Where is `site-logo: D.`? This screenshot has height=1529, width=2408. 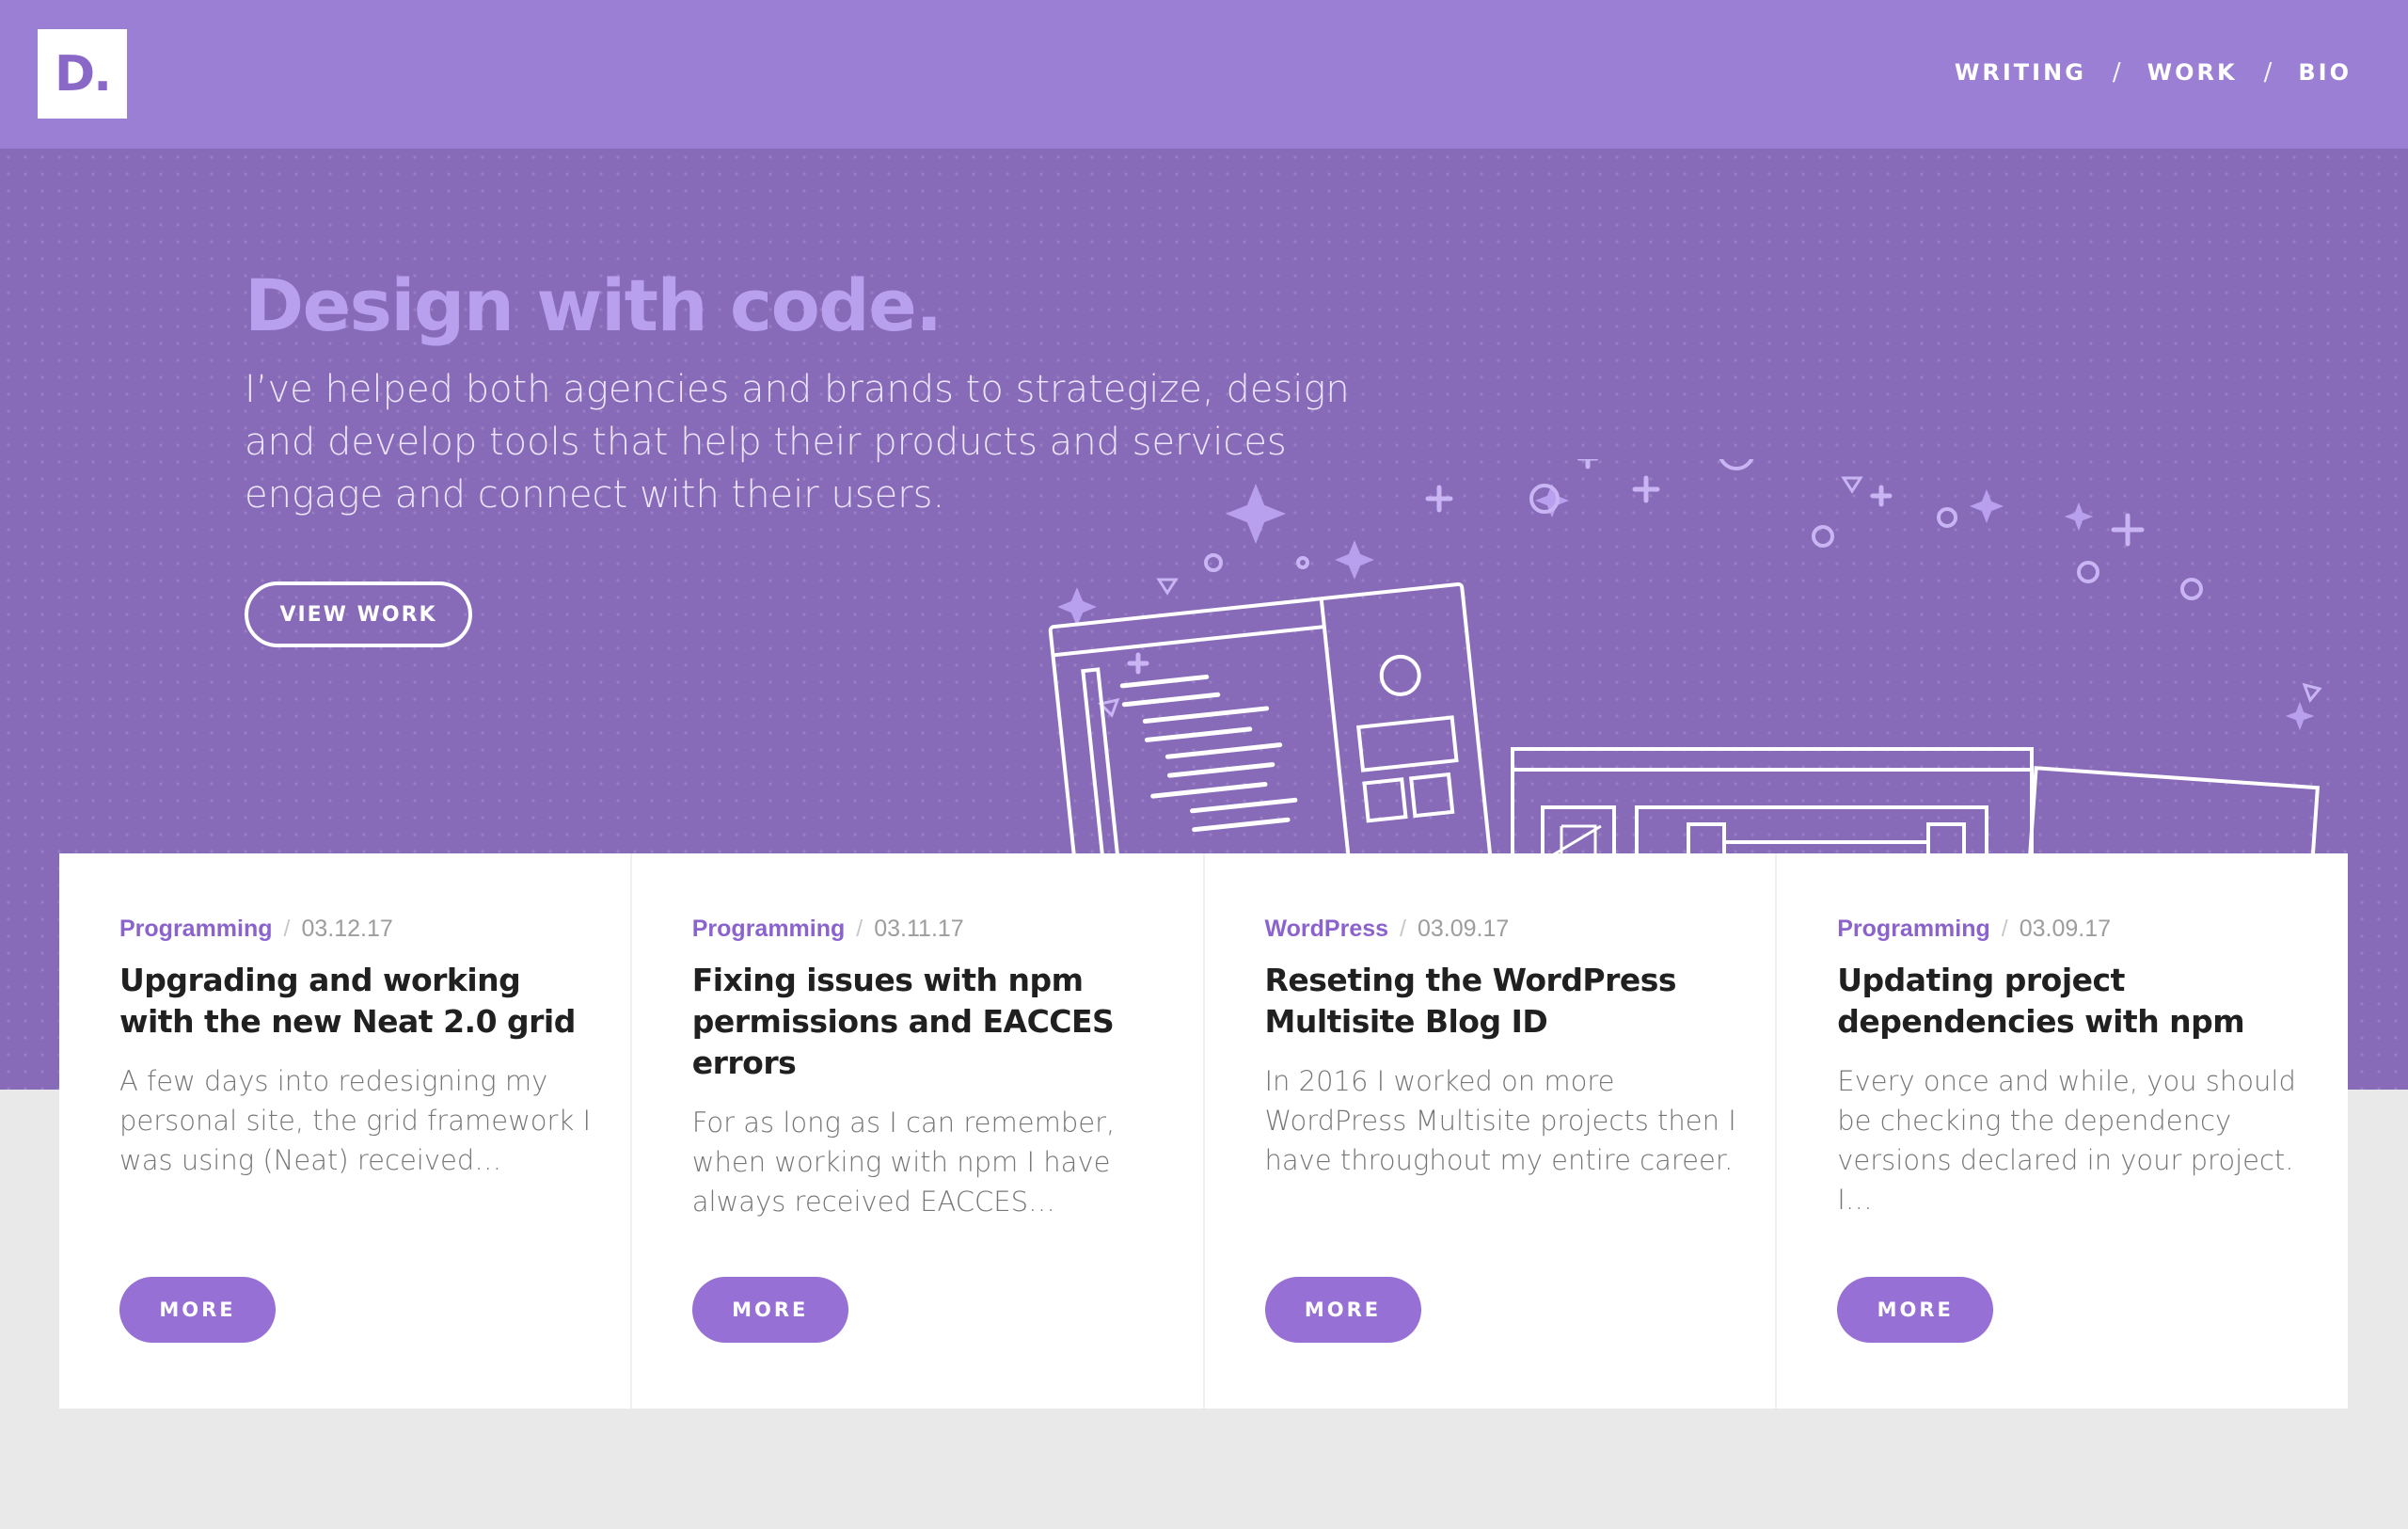 site-logo: D. is located at coordinates (83, 74).